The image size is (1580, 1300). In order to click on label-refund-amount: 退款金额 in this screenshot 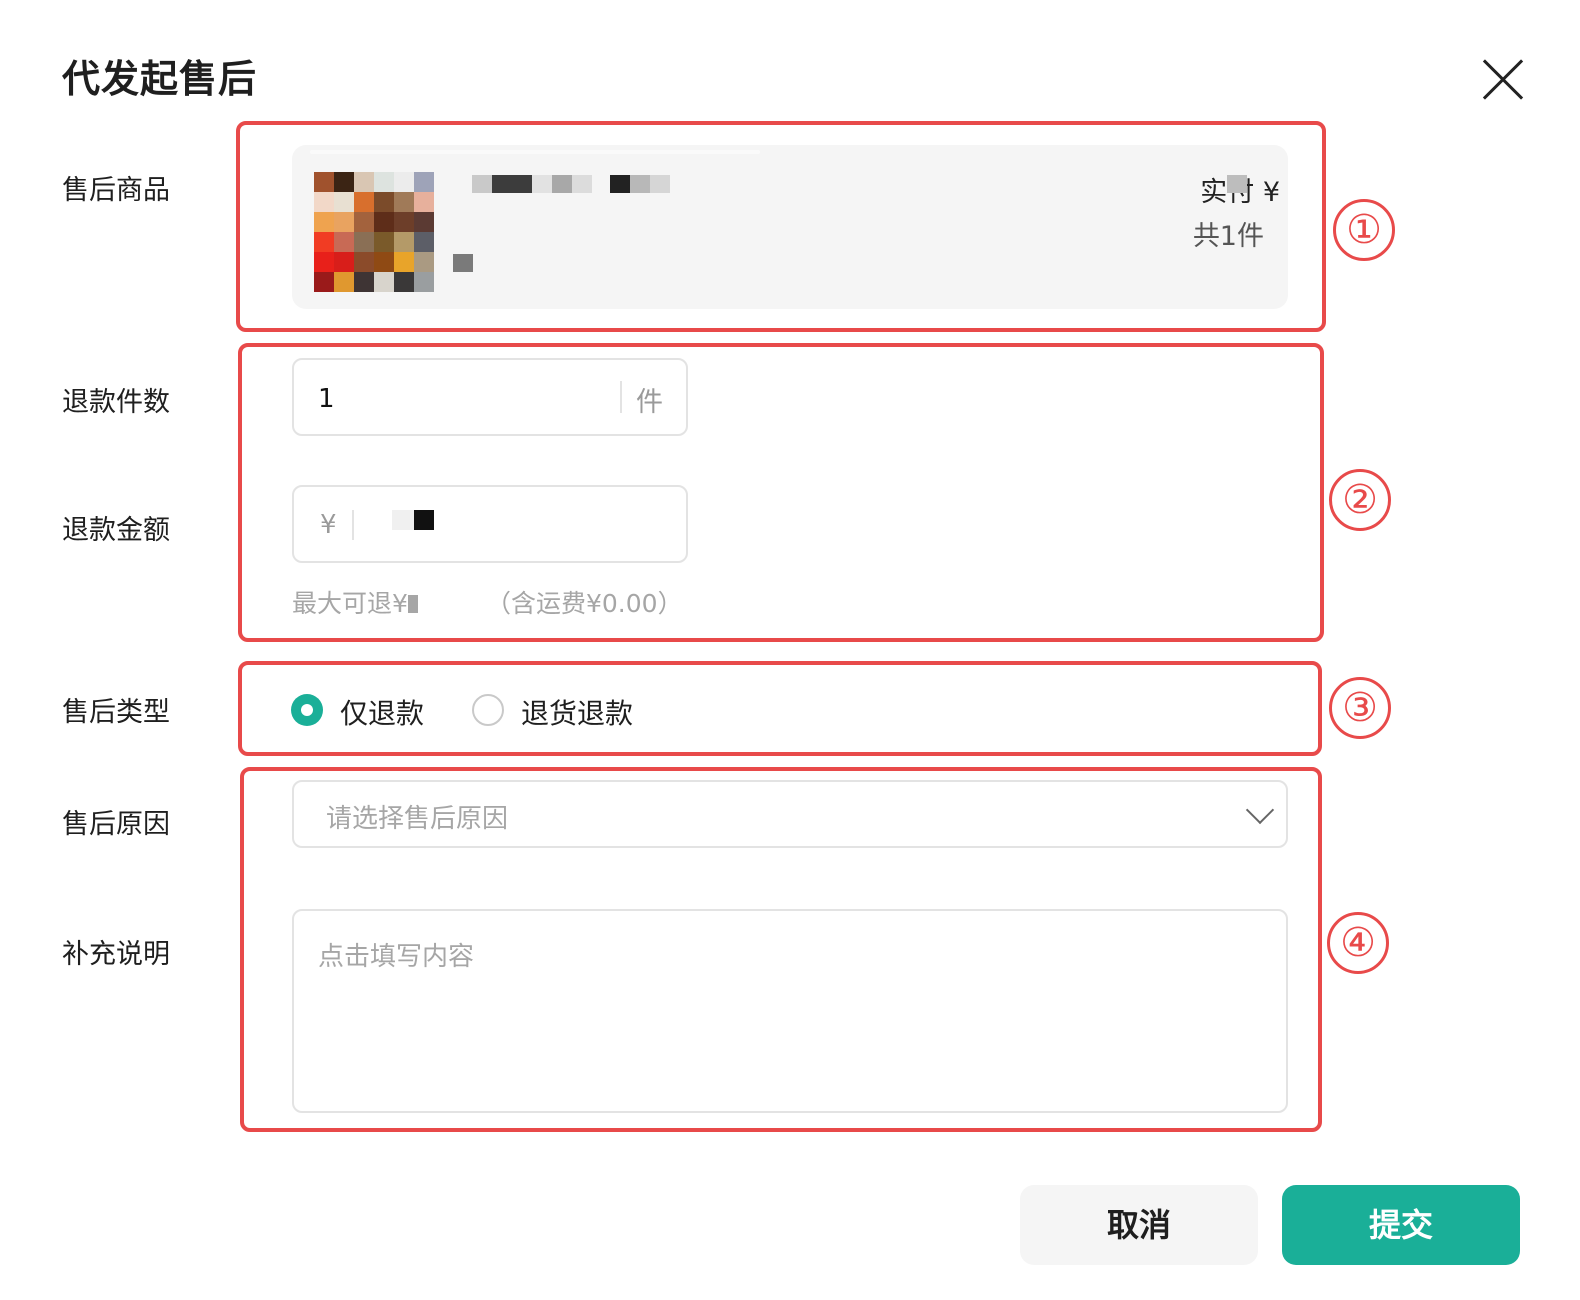, I will do `click(116, 530)`.